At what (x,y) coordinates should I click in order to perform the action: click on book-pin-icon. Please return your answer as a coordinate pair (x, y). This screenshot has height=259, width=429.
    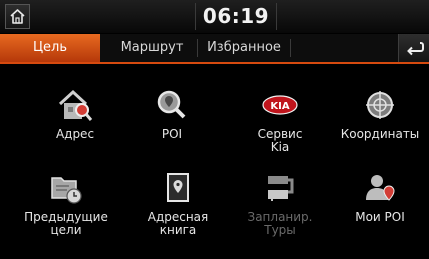
    Looking at the image, I should click on (178, 187).